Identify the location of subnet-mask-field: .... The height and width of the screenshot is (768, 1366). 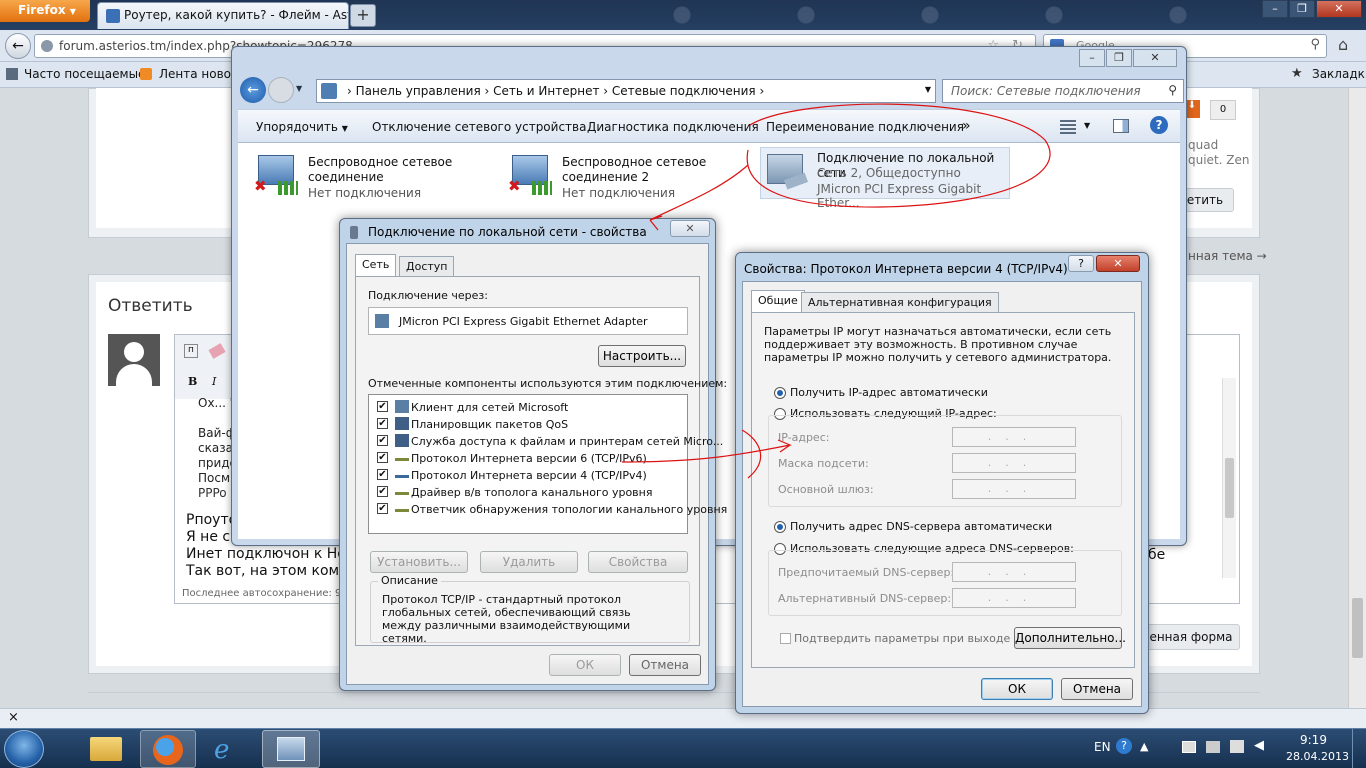
(1014, 463).